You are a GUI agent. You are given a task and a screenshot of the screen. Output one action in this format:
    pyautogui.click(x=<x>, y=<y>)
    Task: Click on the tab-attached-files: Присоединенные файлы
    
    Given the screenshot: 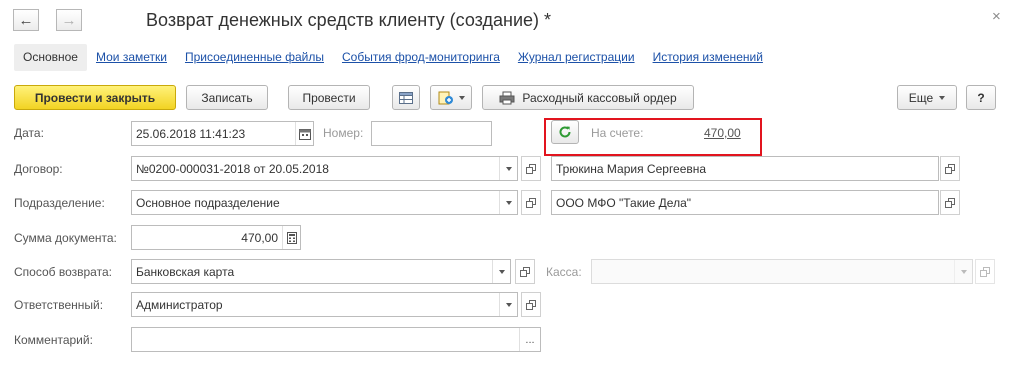 What is the action you would take?
    pyautogui.click(x=254, y=57)
    